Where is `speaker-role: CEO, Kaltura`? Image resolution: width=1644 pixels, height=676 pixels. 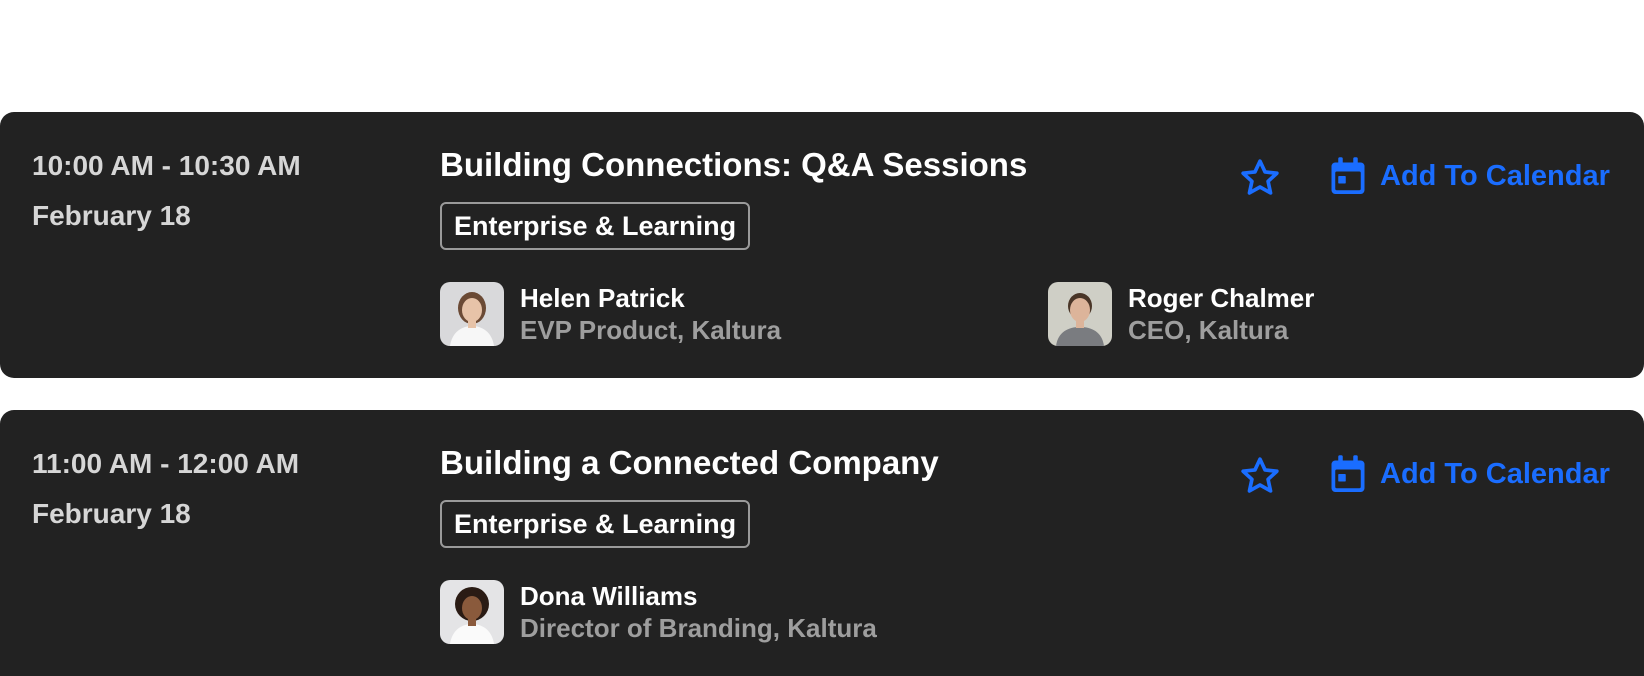 speaker-role: CEO, Kaltura is located at coordinates (1208, 330).